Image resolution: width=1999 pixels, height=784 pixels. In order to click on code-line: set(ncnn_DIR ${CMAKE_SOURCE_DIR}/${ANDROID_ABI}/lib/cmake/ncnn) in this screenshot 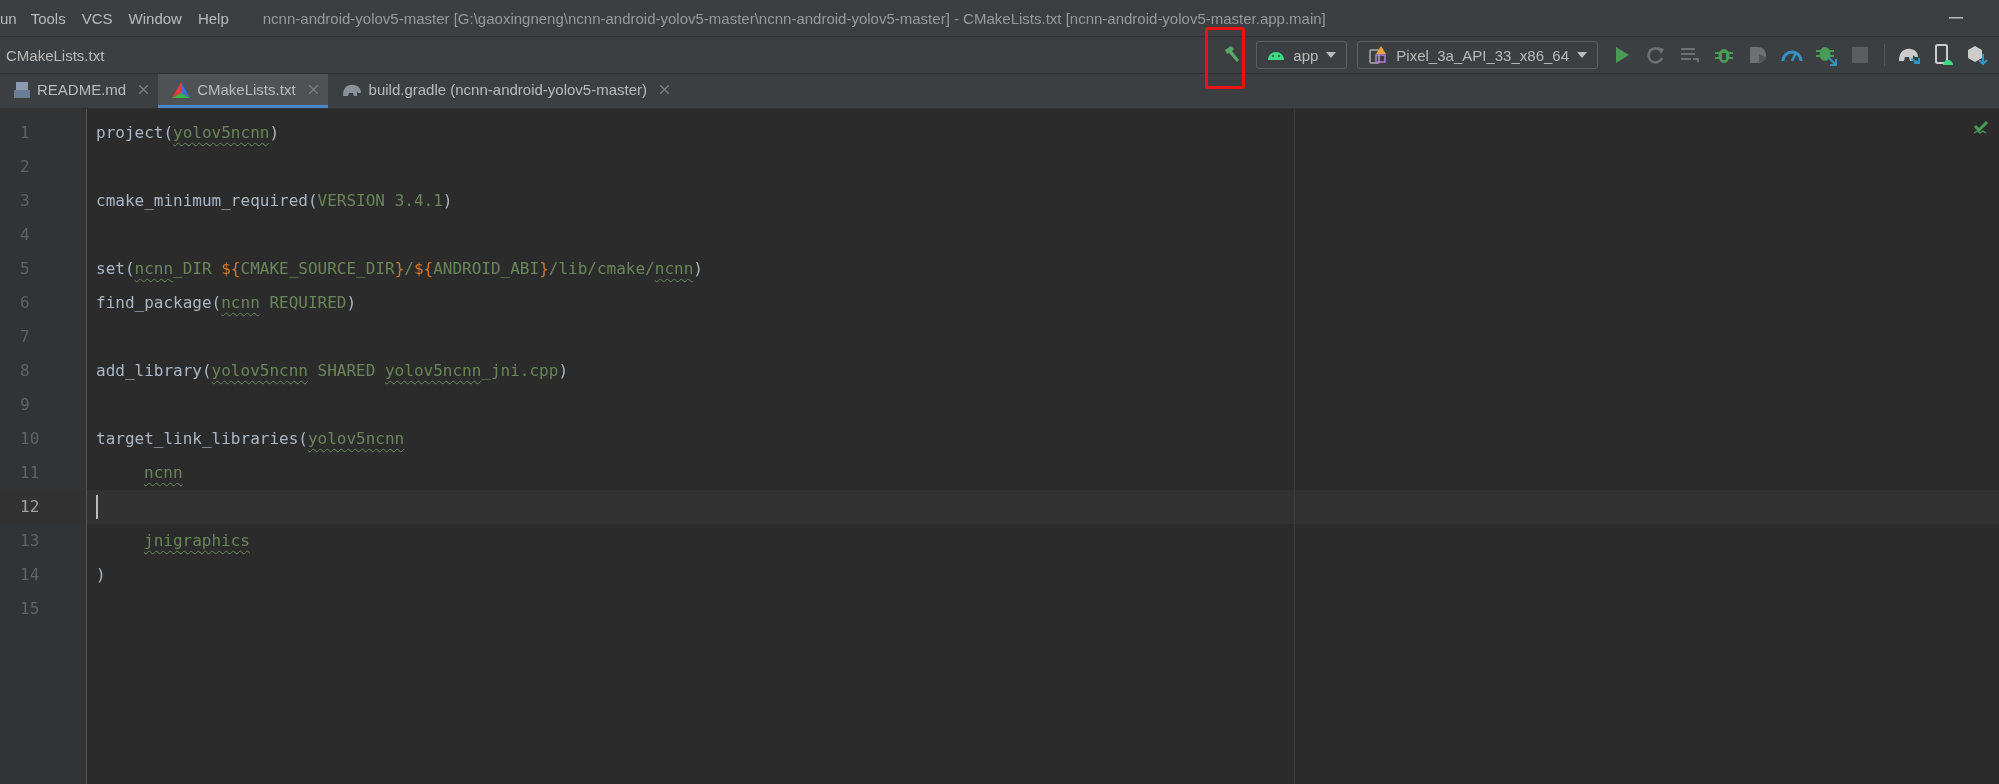, I will do `click(399, 269)`.